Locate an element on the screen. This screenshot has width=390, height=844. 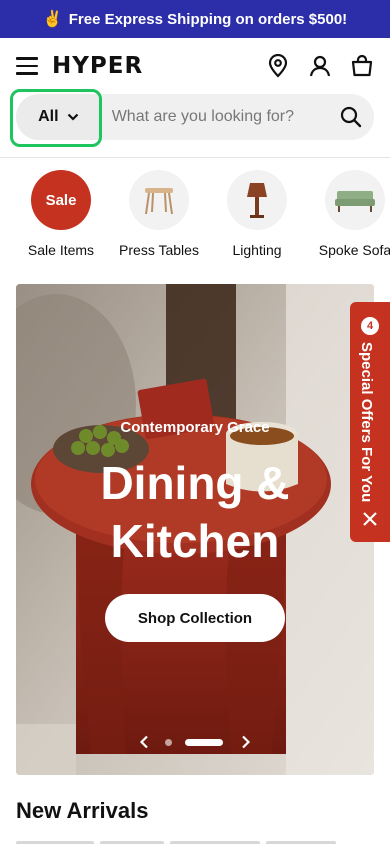
carousel-dot is located at coordinates (168, 742).